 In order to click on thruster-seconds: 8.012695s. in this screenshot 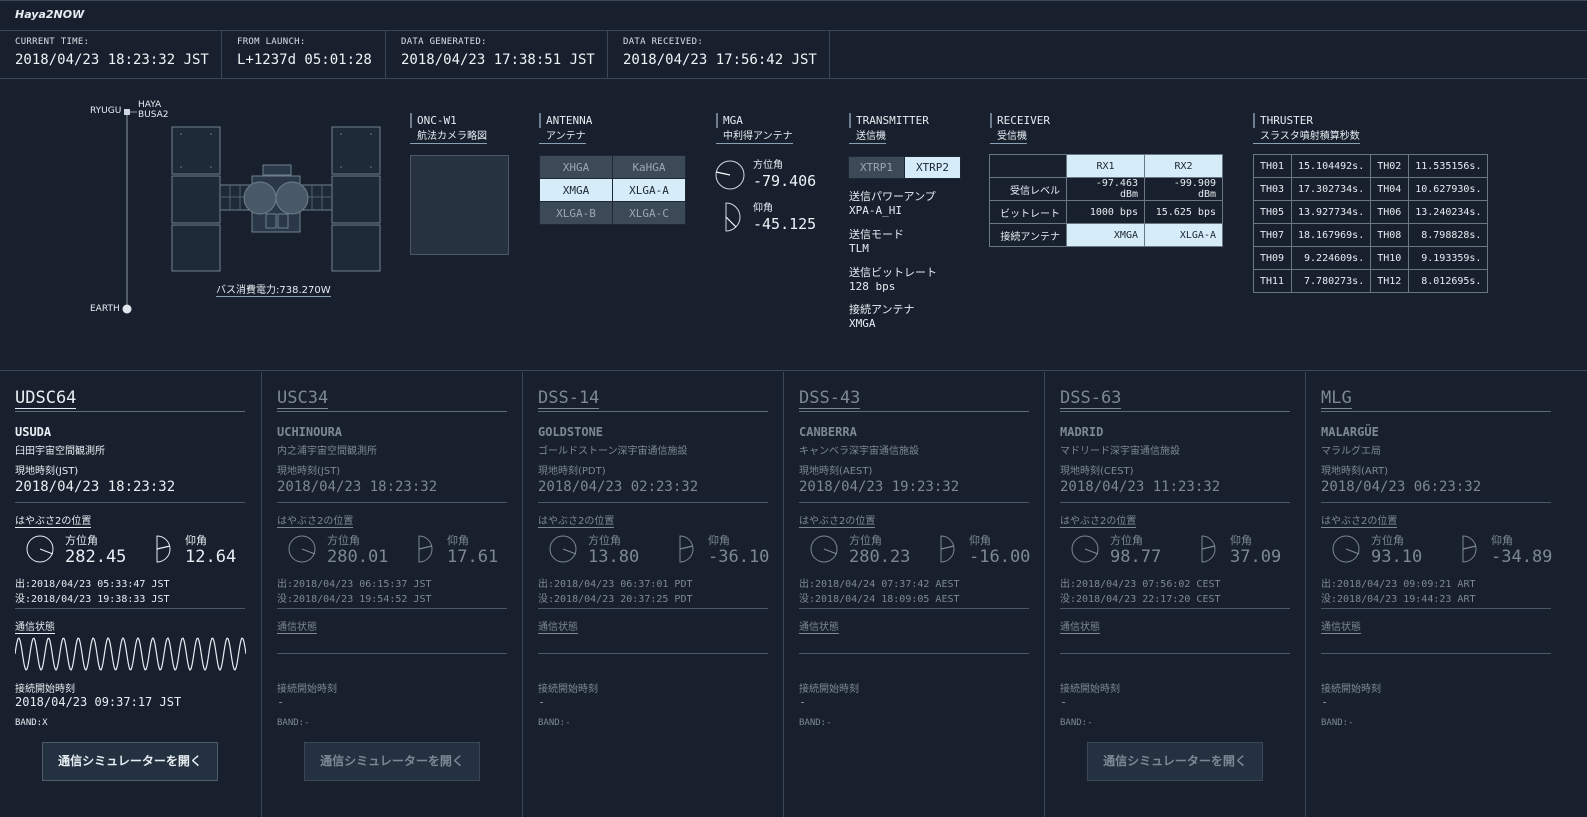, I will do `click(1448, 281)`.